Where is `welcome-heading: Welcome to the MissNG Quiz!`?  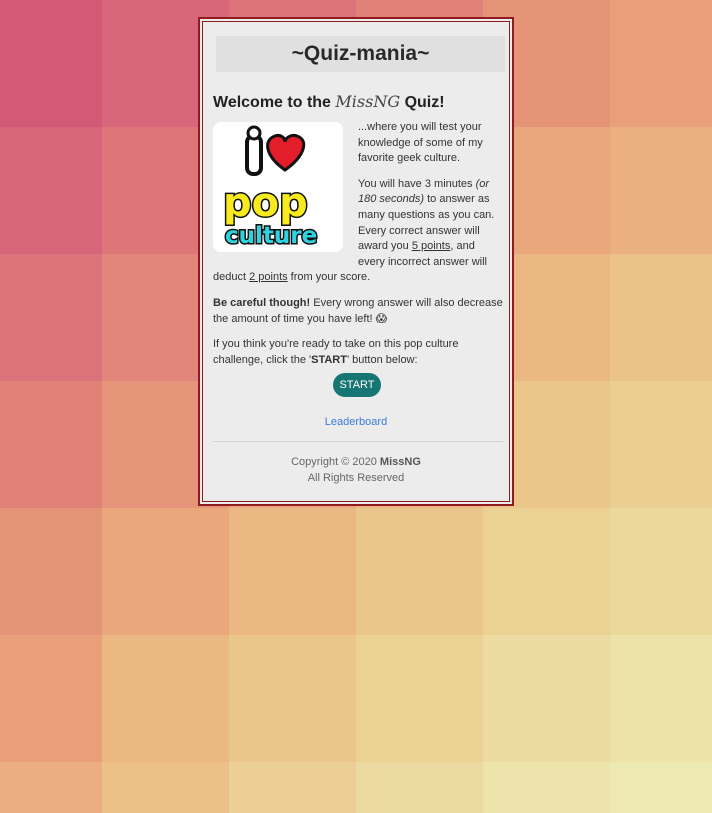
welcome-heading: Welcome to the MissNG Quiz! is located at coordinates (329, 102).